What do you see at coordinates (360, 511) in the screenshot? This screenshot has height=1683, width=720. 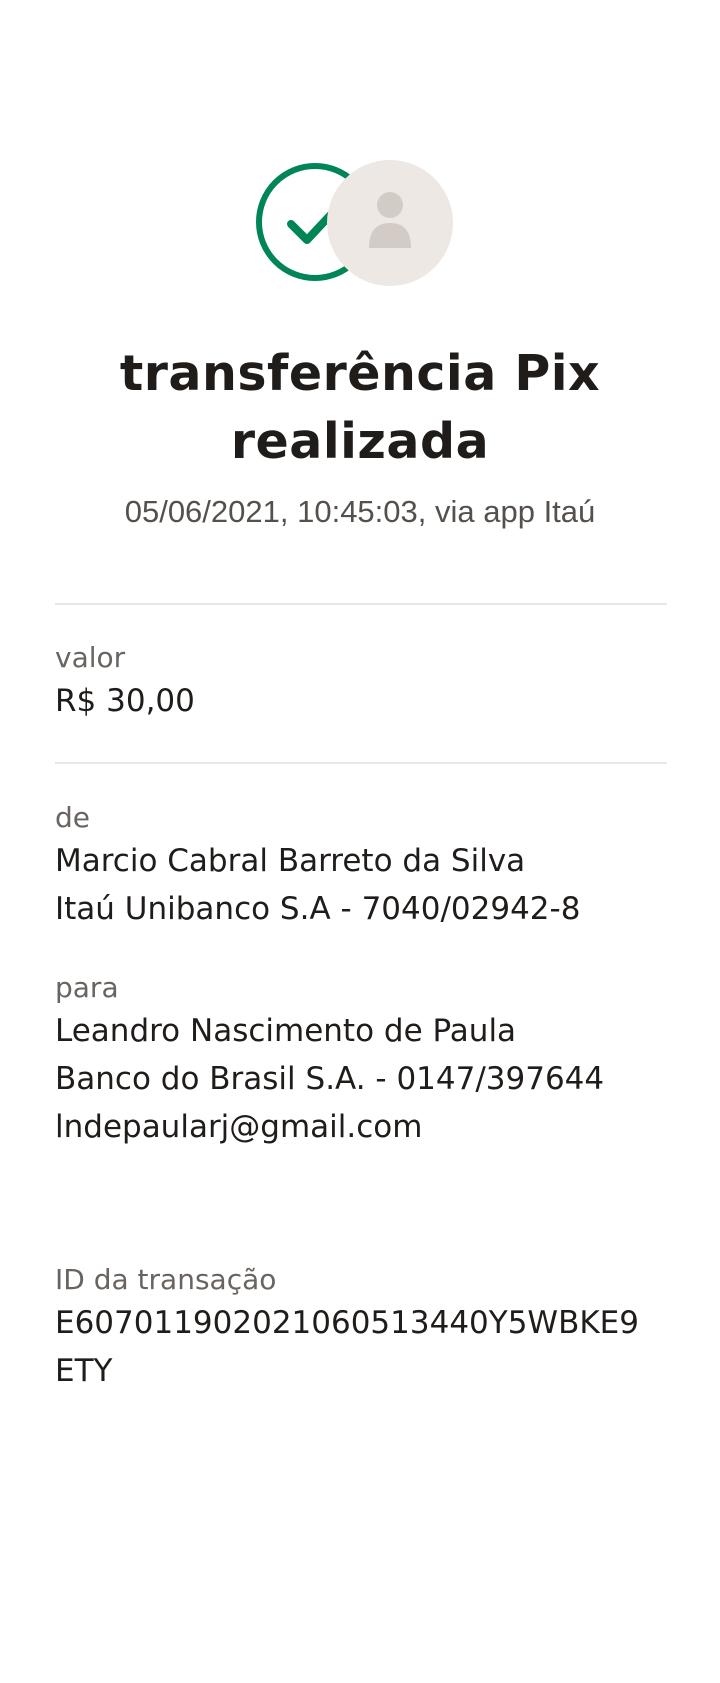 I see `transfer-datetime: 05/06/2021, 10:45:03, via app Itaú` at bounding box center [360, 511].